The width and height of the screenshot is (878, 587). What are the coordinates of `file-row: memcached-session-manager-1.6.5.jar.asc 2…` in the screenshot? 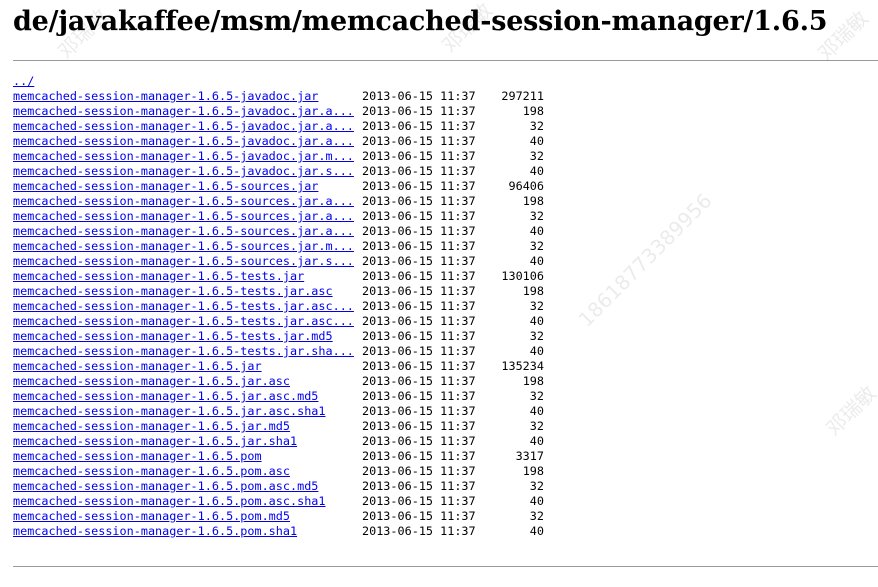 It's located at (278, 381).